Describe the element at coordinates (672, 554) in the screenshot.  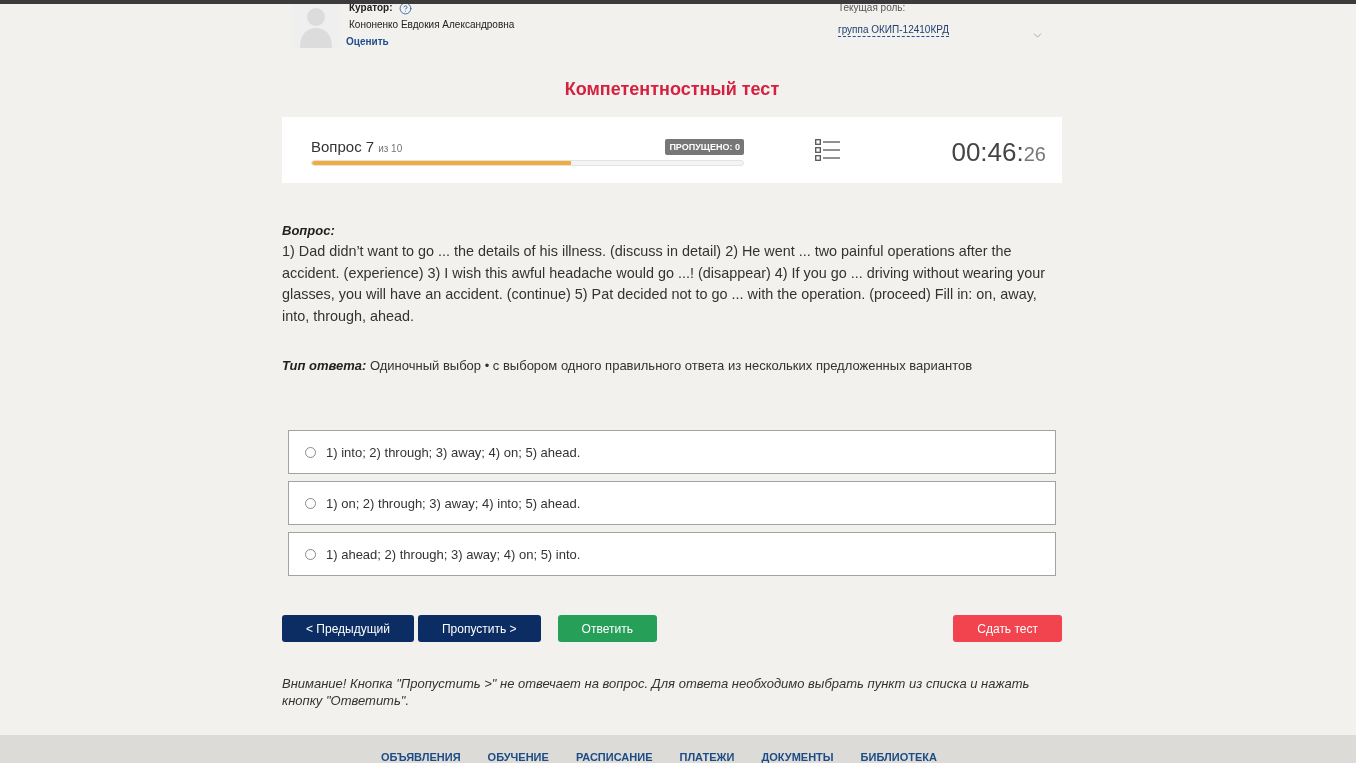
I see `answer-option: 1) ahead; 2) through; 3) away; 4) on; 5) into.` at that location.